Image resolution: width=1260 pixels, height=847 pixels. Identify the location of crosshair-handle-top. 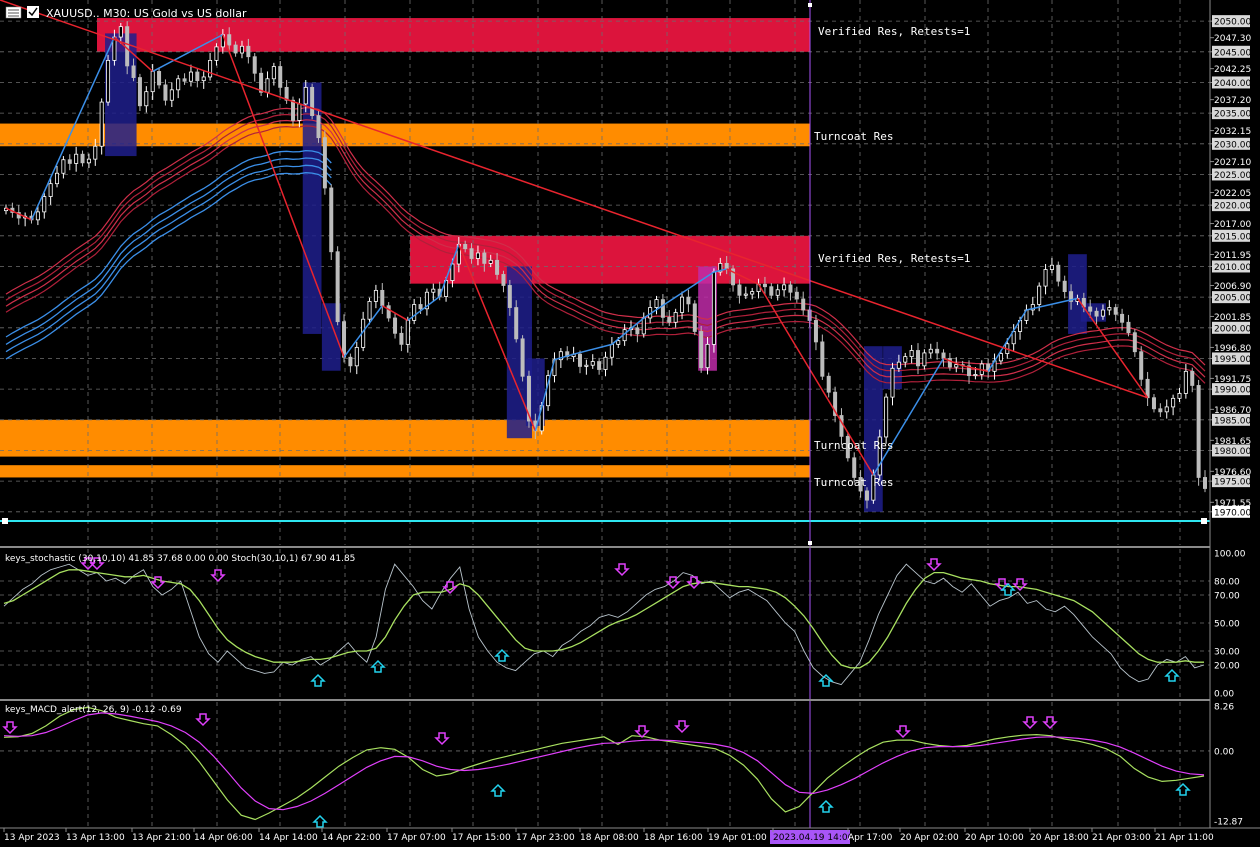
(810, 5).